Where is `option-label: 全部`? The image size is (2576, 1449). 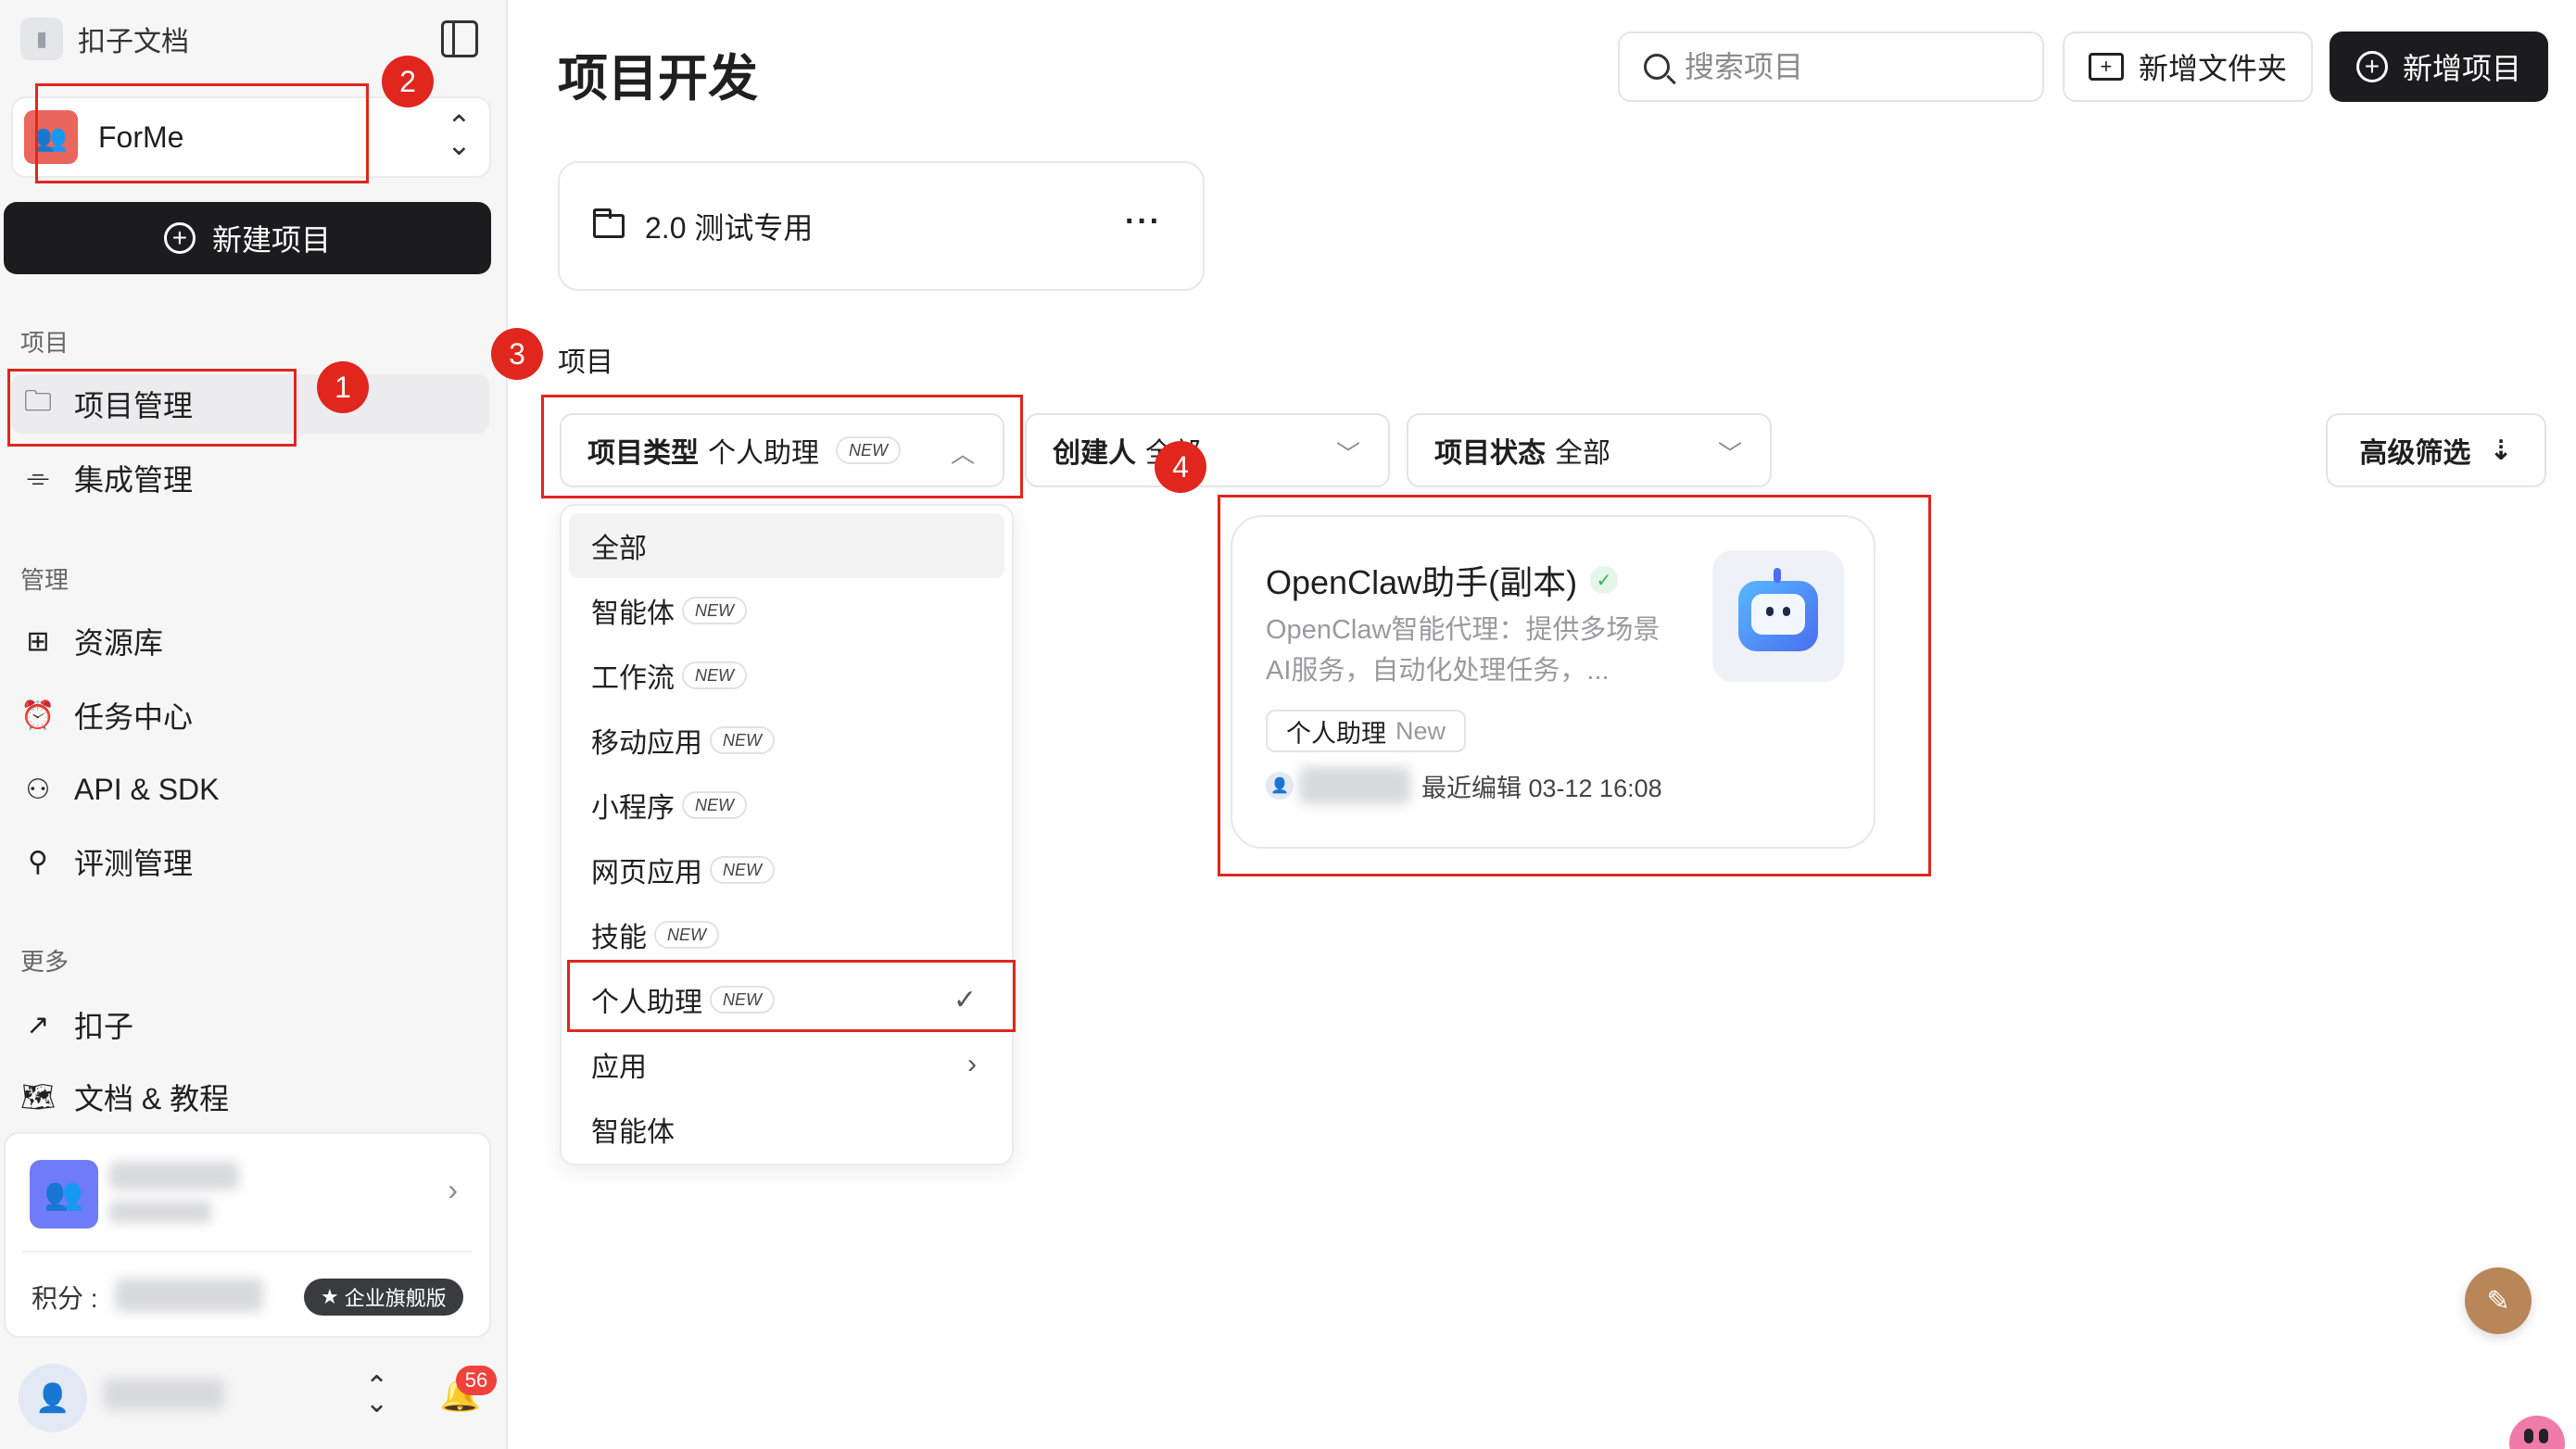
option-label: 全部 is located at coordinates (619, 549).